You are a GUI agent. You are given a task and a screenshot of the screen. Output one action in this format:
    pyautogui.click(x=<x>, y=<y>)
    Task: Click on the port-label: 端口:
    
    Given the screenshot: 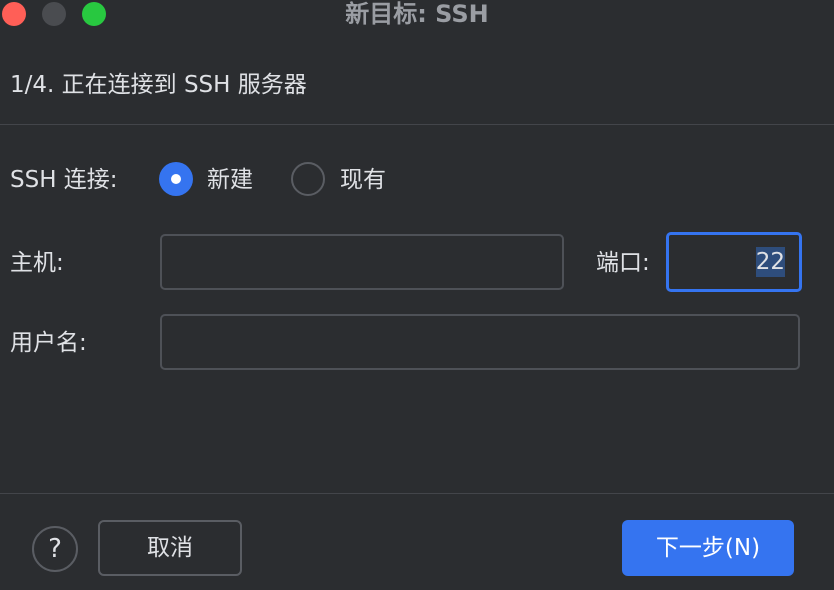 What is the action you would take?
    pyautogui.click(x=623, y=263)
    